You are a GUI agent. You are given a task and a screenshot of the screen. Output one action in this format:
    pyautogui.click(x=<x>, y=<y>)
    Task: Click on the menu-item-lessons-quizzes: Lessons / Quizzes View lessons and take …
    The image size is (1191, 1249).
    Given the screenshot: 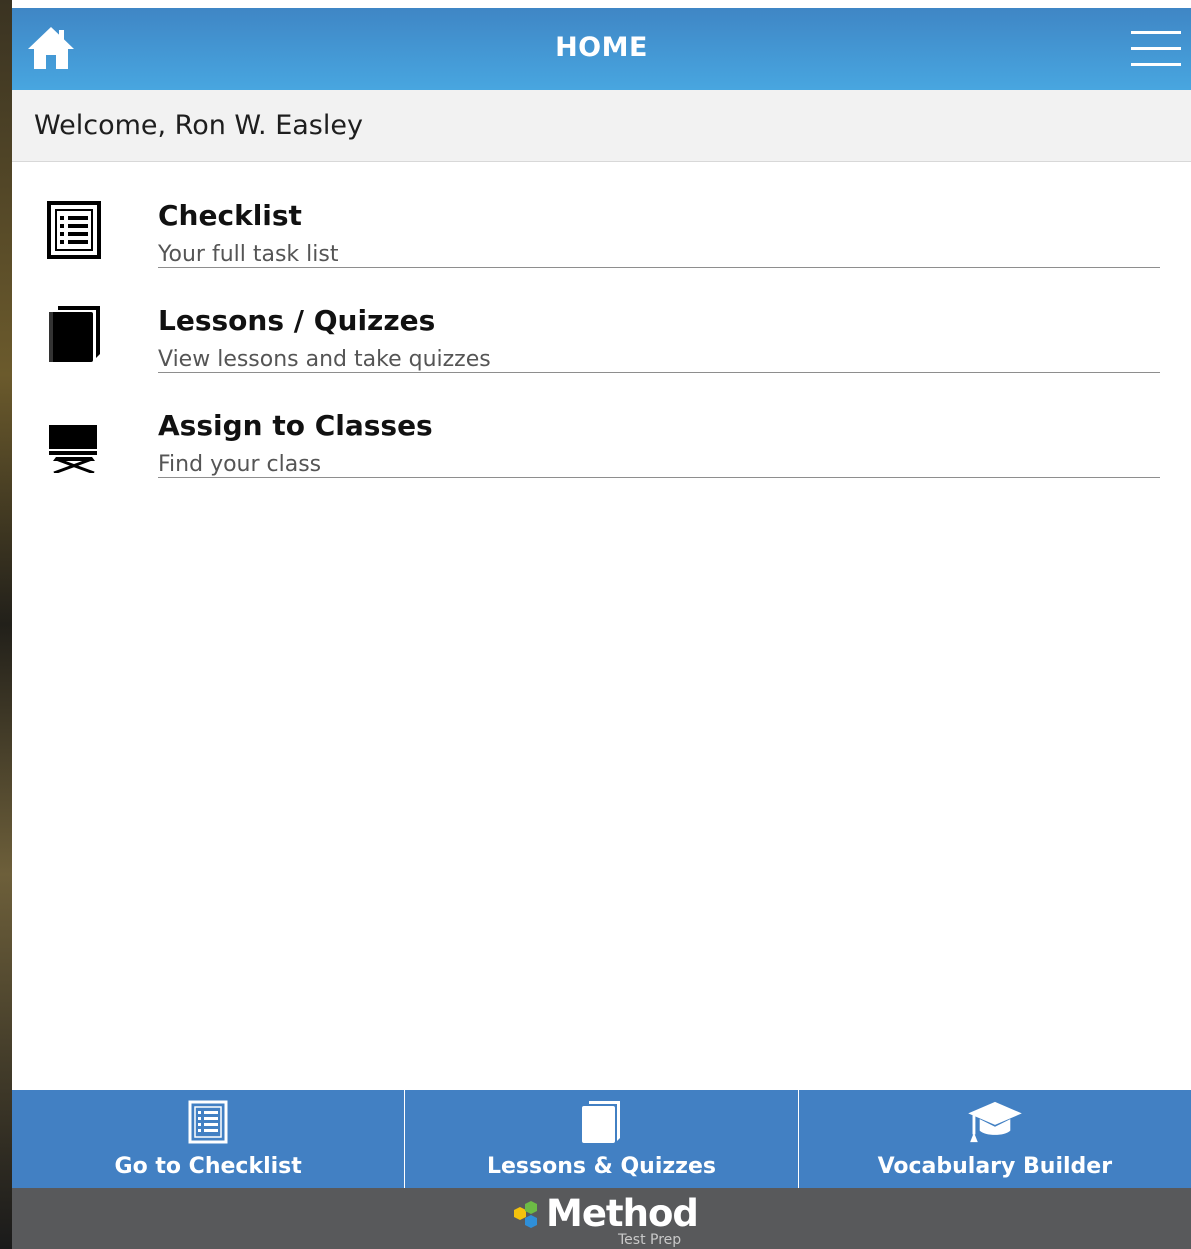 What is the action you would take?
    pyautogui.click(x=601, y=320)
    